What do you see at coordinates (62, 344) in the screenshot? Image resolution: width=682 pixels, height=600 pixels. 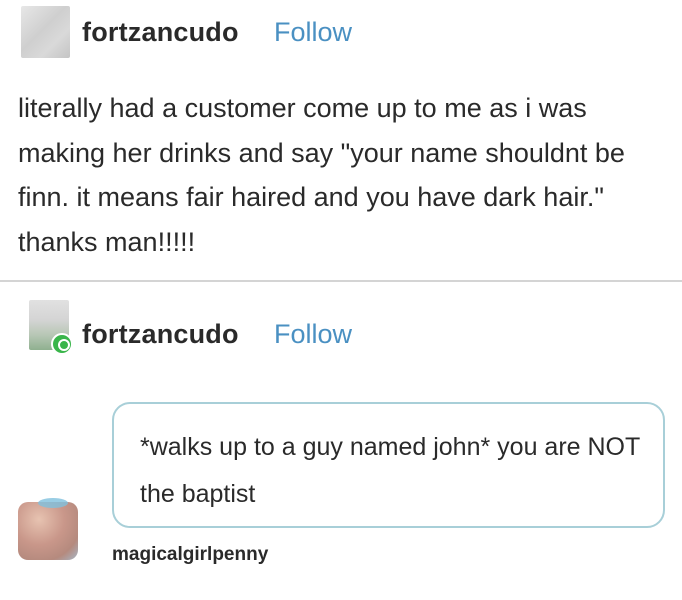 I see `reblog-badge-icon` at bounding box center [62, 344].